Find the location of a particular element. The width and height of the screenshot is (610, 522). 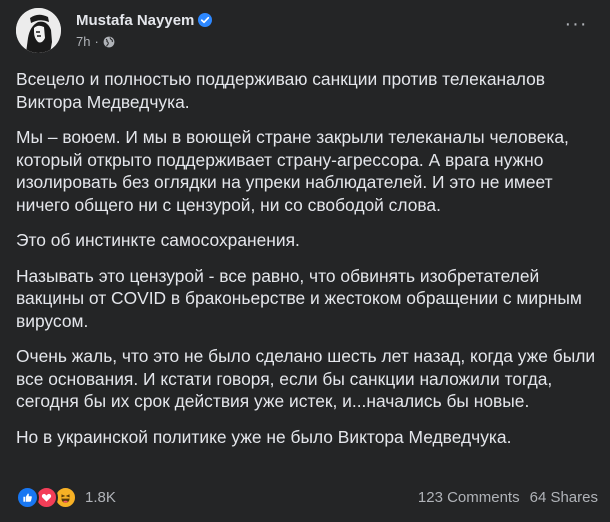

more-options-icon: ··· is located at coordinates (576, 24).